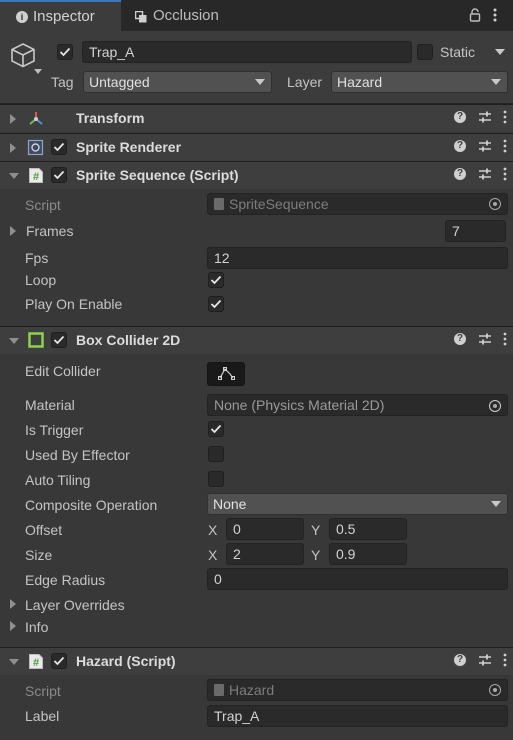  What do you see at coordinates (216, 304) in the screenshot?
I see `play-on-enable-checkbox` at bounding box center [216, 304].